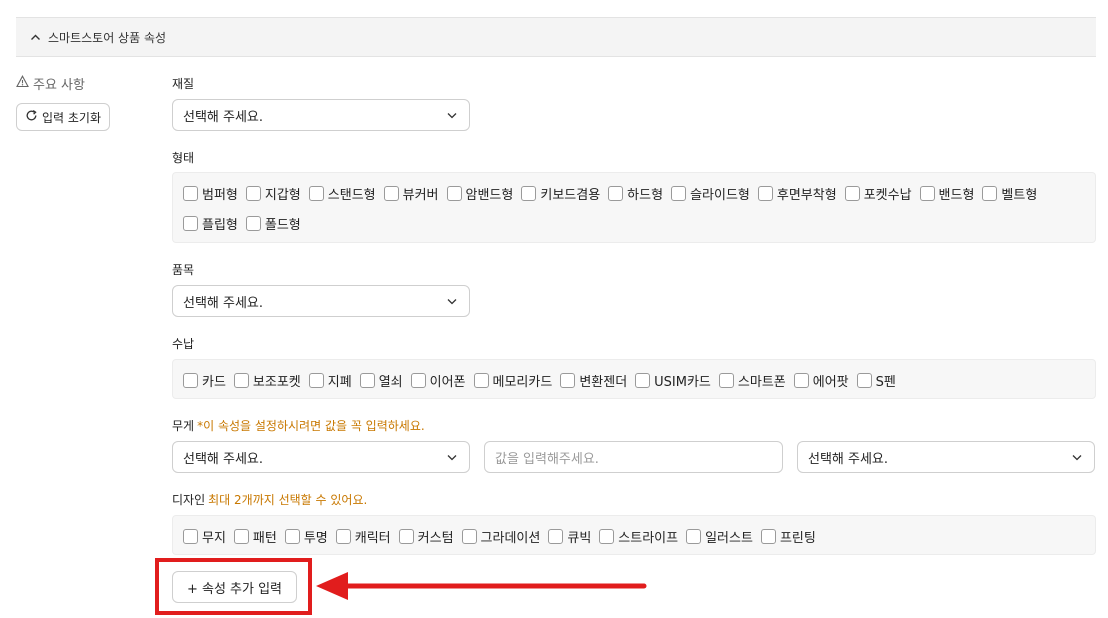  What do you see at coordinates (1009, 193) in the screenshot?
I see `shape-option: 벨트형` at bounding box center [1009, 193].